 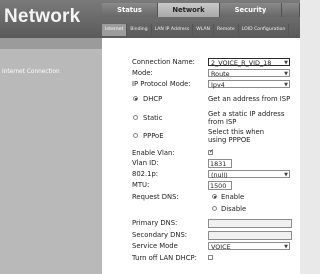 I want to click on turn-off-lan-dhcp-label: Turn off LAN DHCP:, so click(x=164, y=258).